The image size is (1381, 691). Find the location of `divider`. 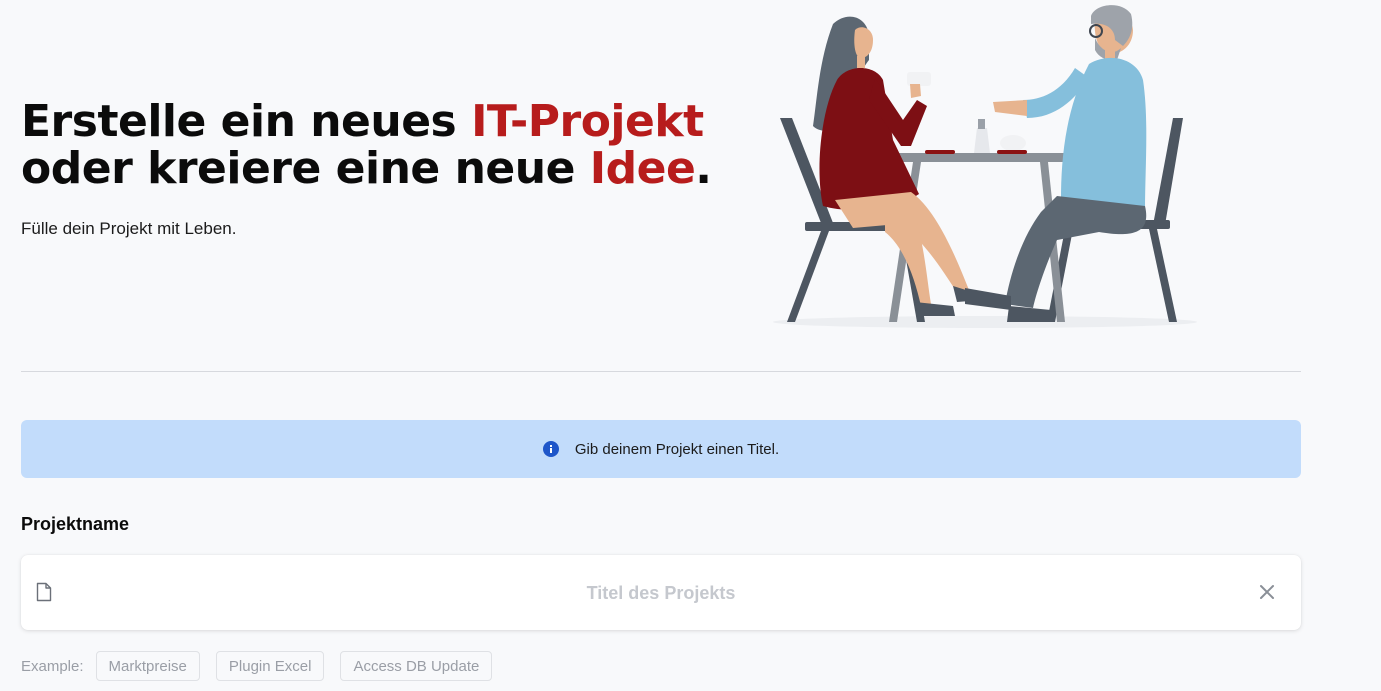

divider is located at coordinates (661, 371).